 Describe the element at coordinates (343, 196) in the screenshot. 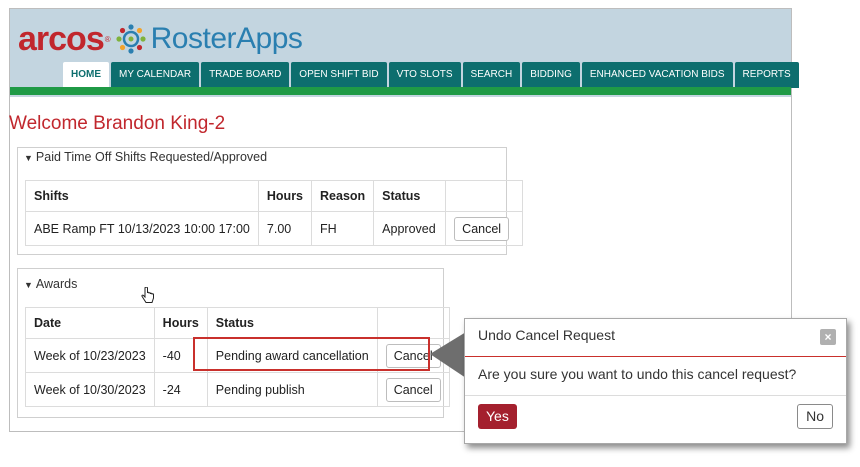

I see `col-reason: Reason` at that location.